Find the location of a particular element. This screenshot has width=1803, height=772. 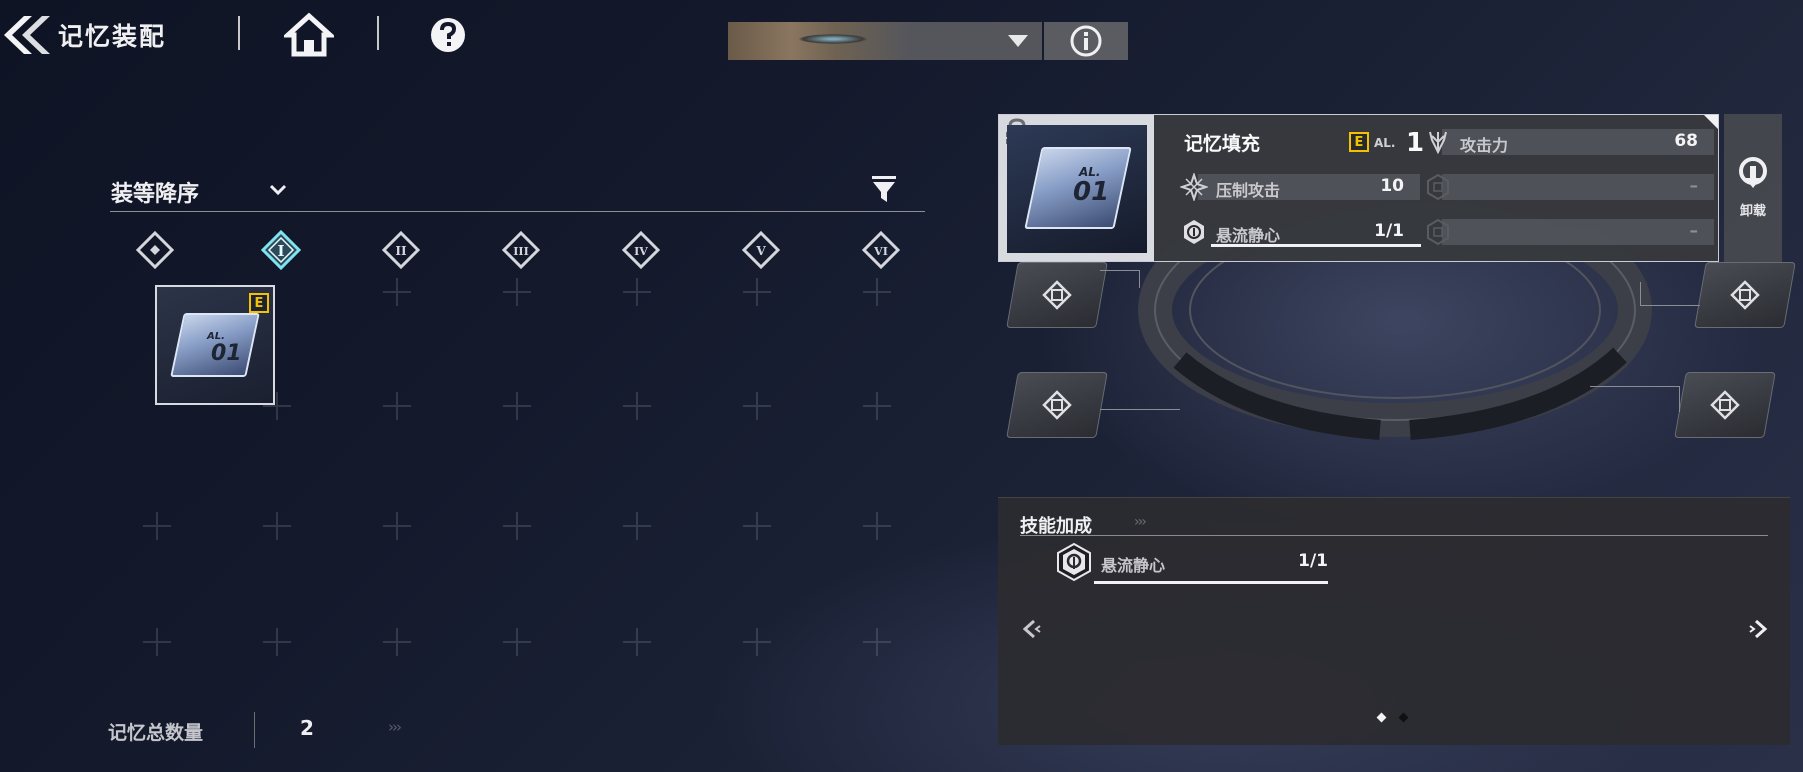

question-icon is located at coordinates (448, 35).